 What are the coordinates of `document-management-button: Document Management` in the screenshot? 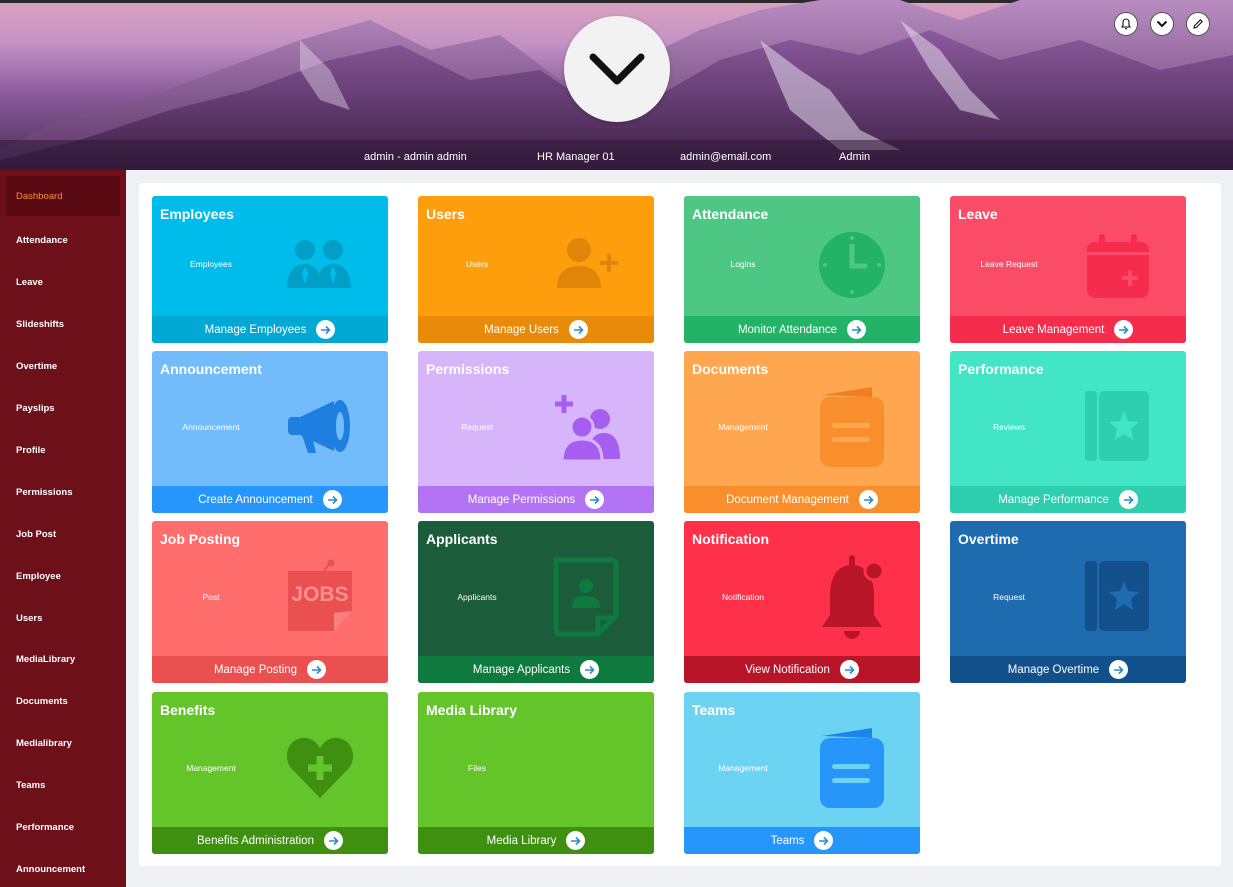 It's located at (802, 499).